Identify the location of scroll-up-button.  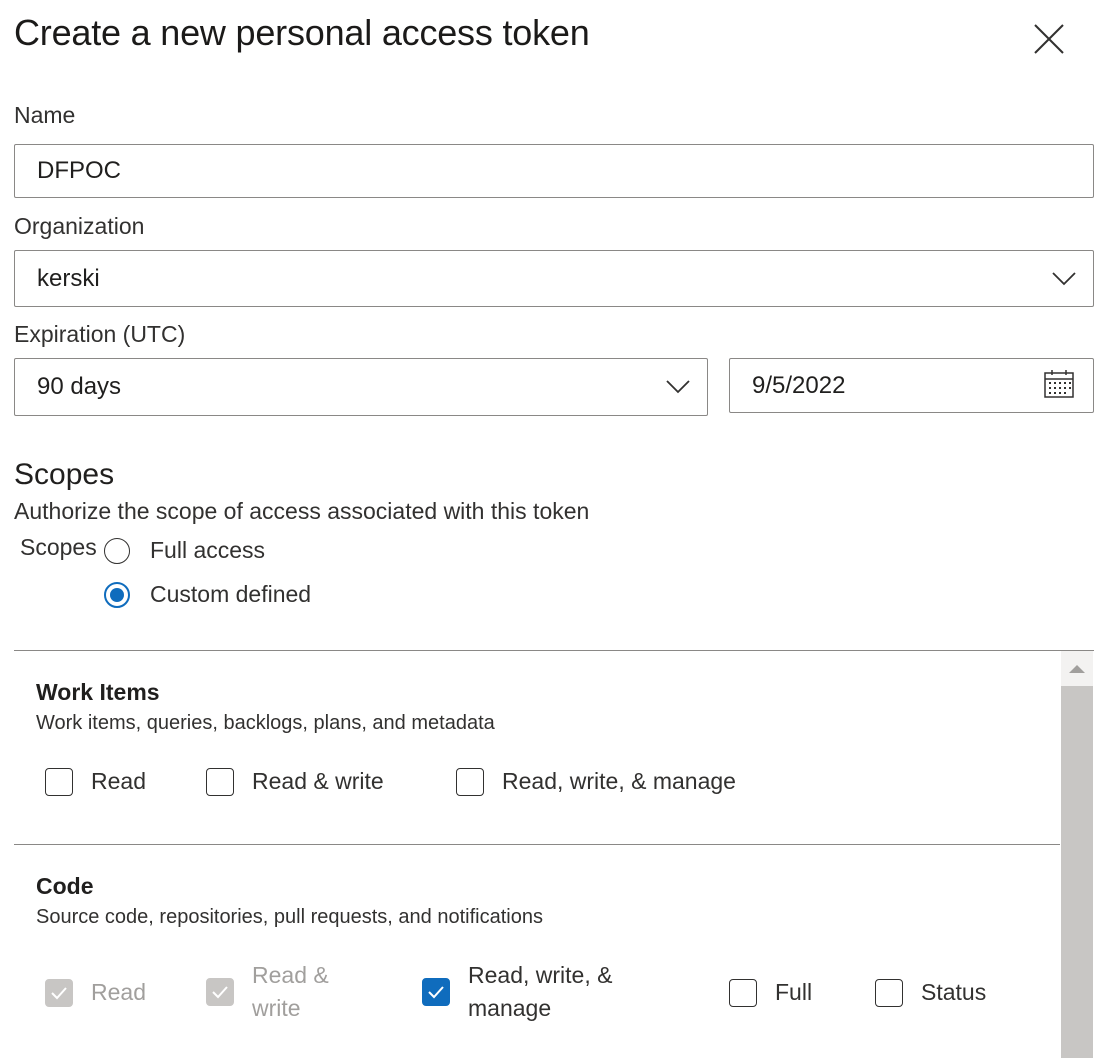
(1077, 667).